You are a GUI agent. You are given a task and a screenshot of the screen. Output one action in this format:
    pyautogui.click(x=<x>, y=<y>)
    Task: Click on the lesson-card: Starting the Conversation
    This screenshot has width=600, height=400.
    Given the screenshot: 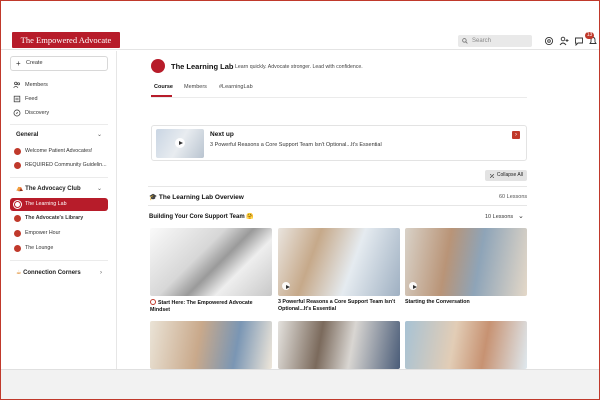 What is the action you would take?
    pyautogui.click(x=466, y=267)
    